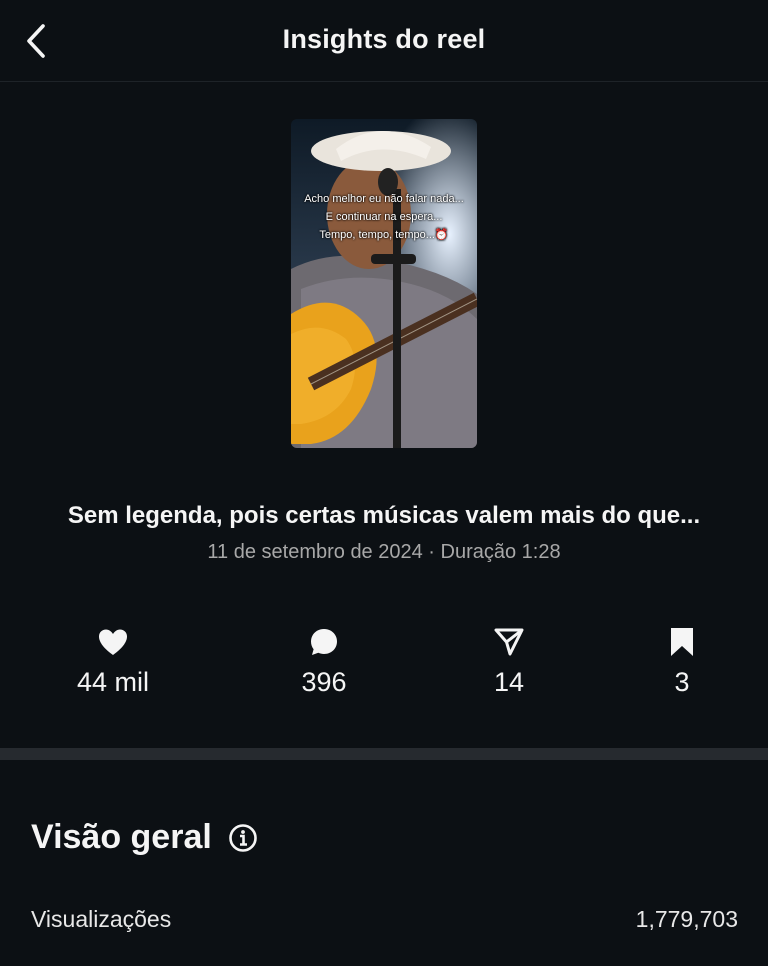  What do you see at coordinates (113, 682) in the screenshot?
I see `likes-count: 44 mil` at bounding box center [113, 682].